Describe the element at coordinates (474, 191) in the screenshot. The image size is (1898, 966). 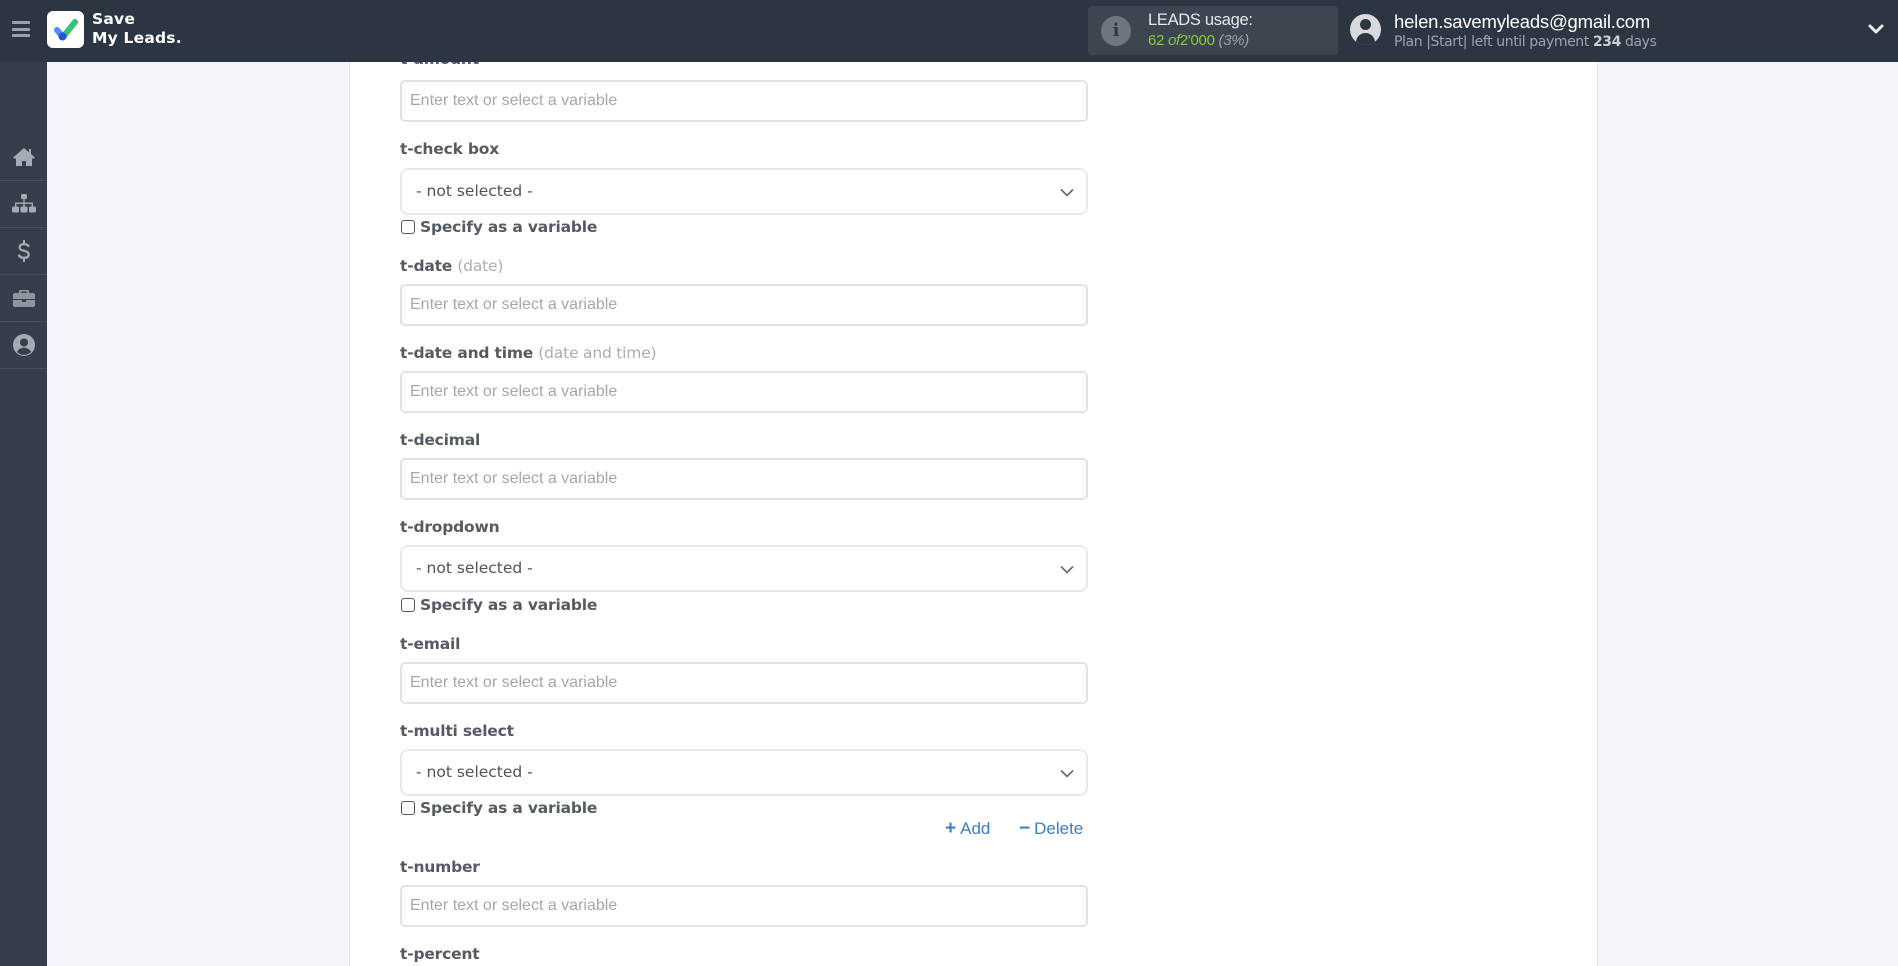
I see `check-box-select-value: - not selected -` at that location.